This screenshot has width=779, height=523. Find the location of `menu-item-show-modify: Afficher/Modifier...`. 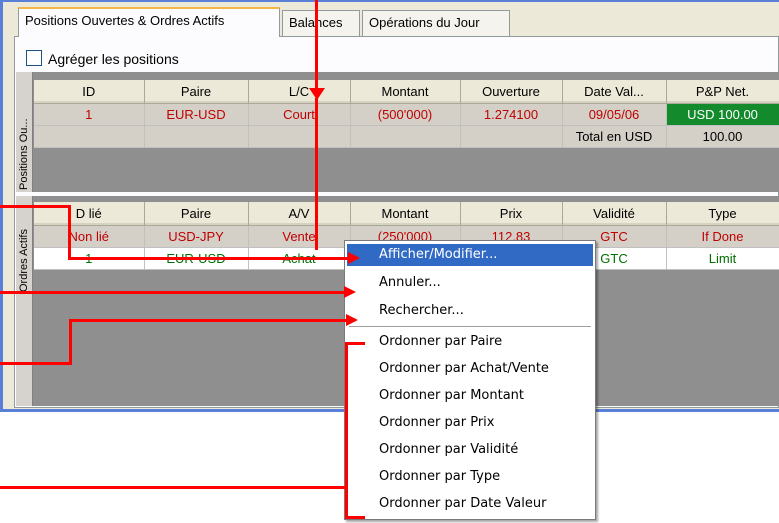

menu-item-show-modify: Afficher/Modifier... is located at coordinates (470, 255).